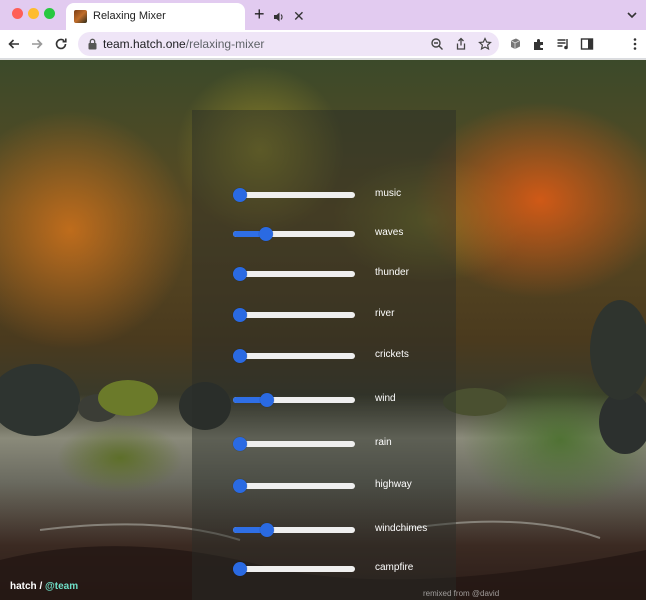  Describe the element at coordinates (288, 44) in the screenshot. I see `address-bar: team.hatch.one/relaxing-mixer` at that location.